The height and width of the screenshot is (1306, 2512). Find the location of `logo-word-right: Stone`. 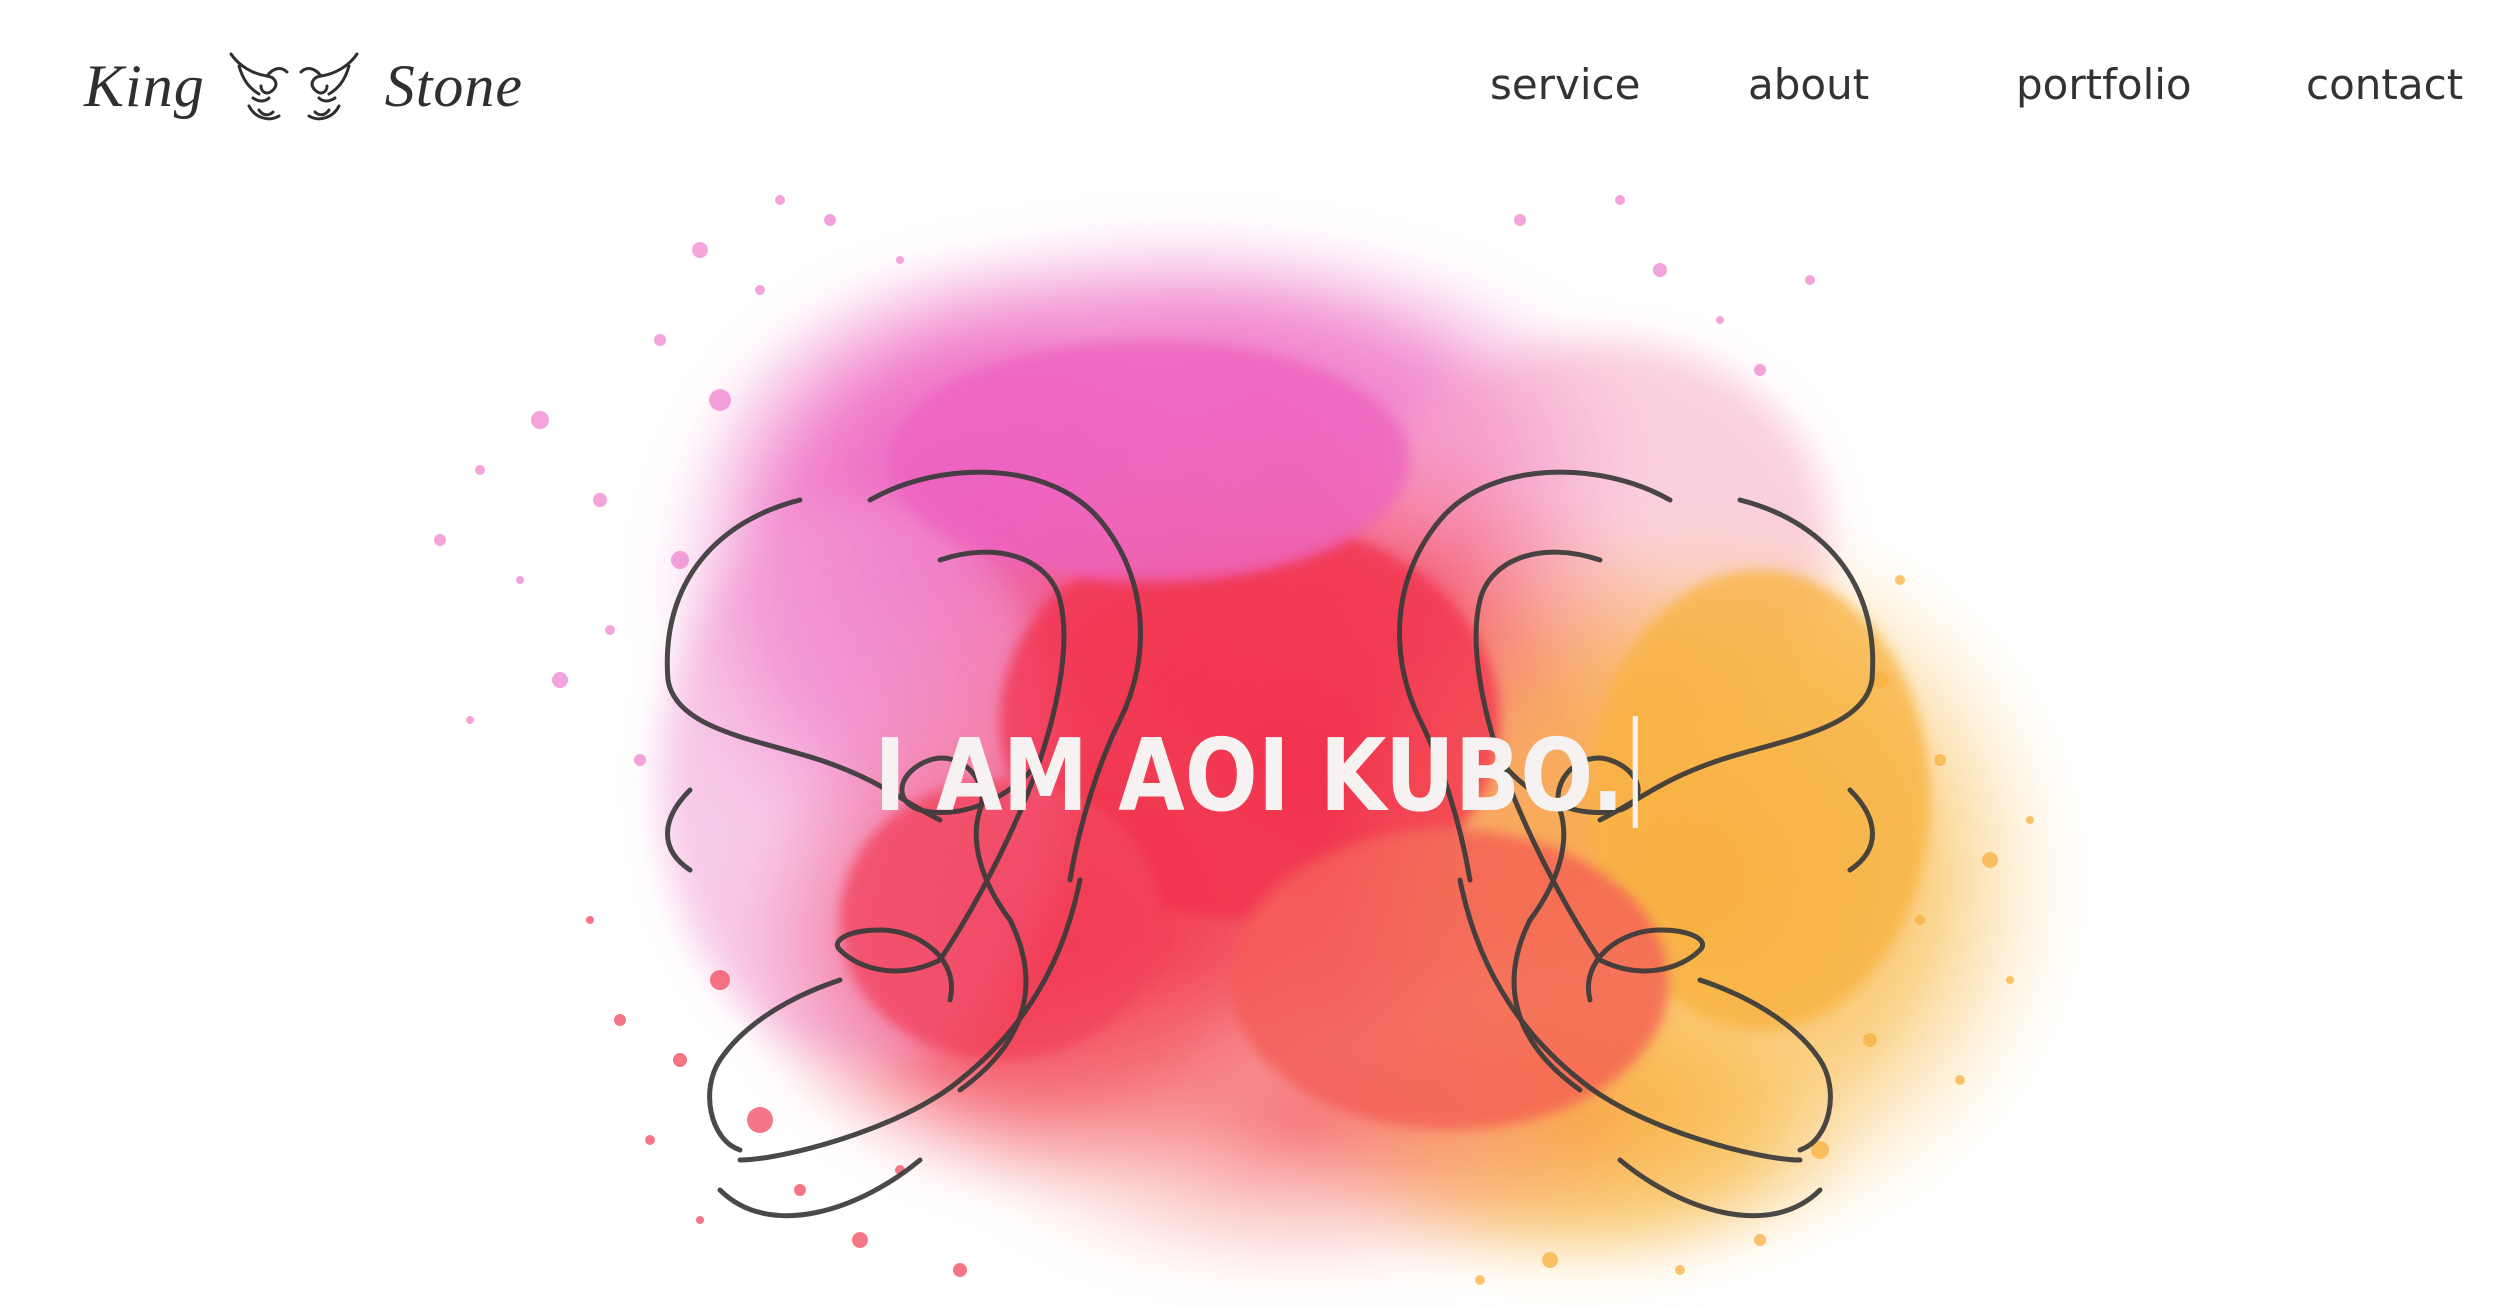

logo-word-right: Stone is located at coordinates (454, 85).